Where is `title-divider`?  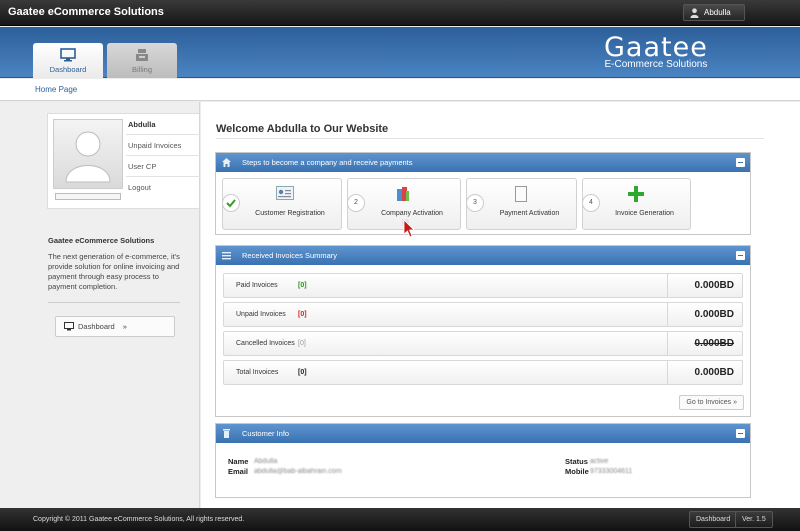 title-divider is located at coordinates (490, 138).